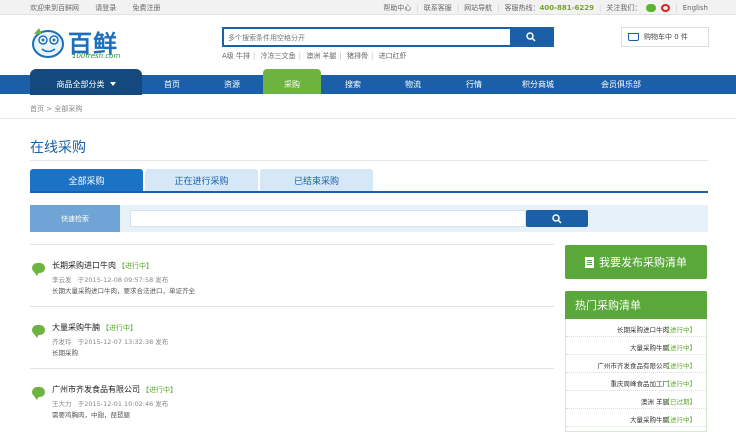  Describe the element at coordinates (37, 109) in the screenshot. I see `breadcrumb-home: 首页` at that location.